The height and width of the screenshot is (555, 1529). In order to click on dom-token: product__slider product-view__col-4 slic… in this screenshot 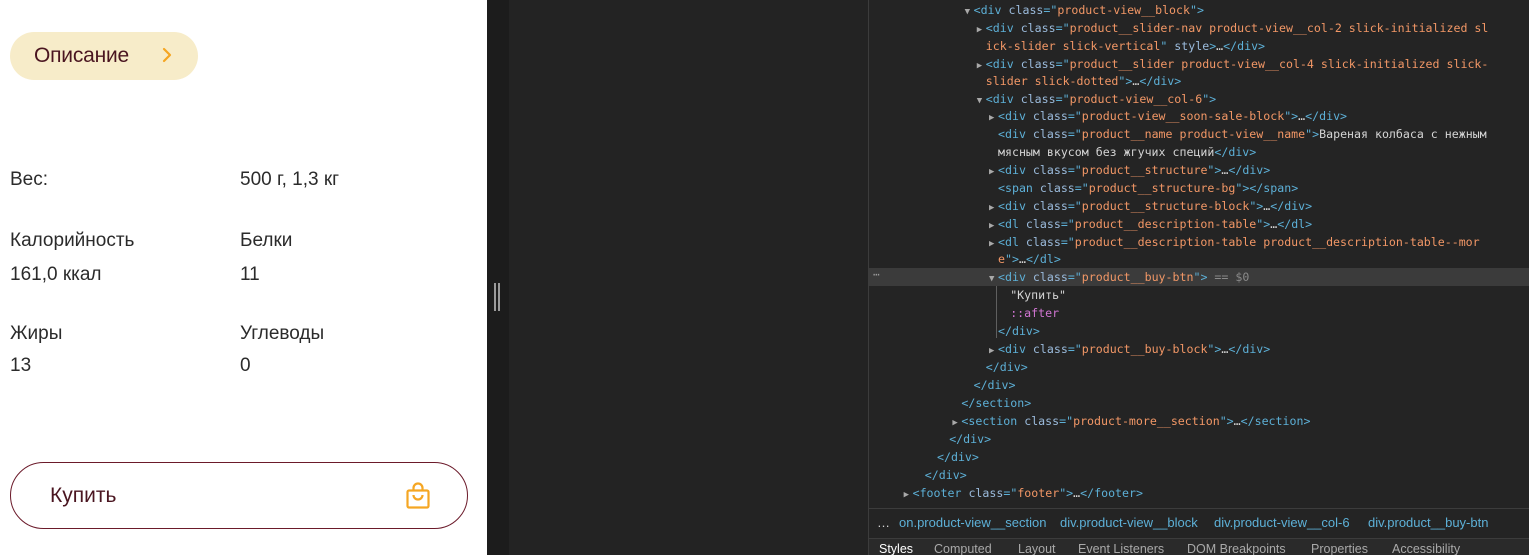, I will do `click(1279, 64)`.